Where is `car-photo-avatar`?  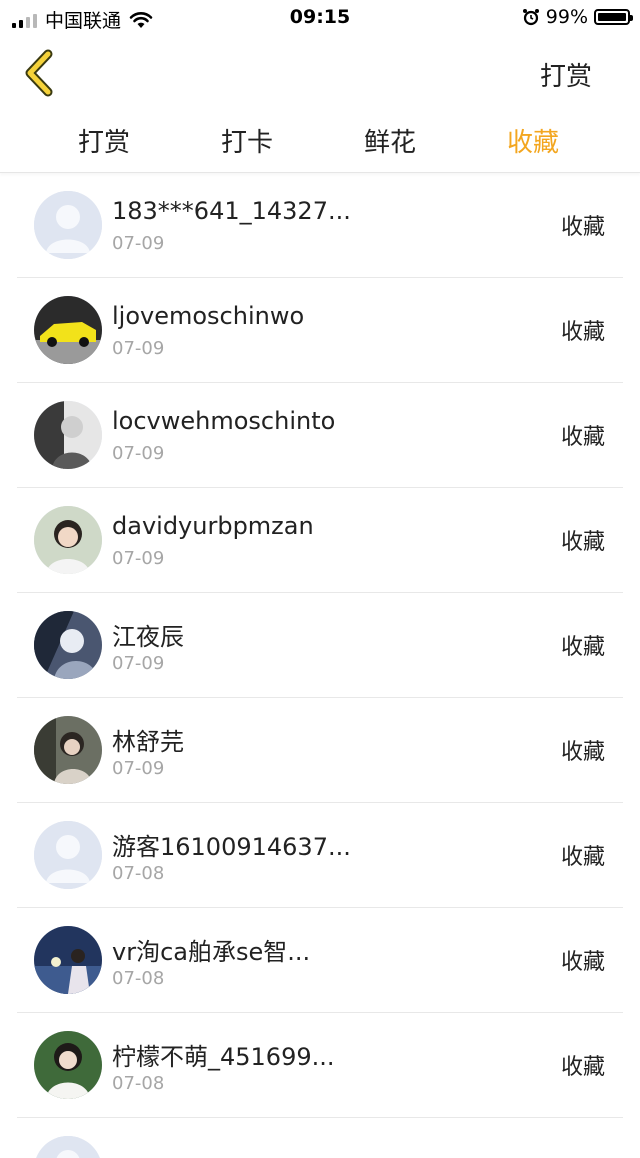 car-photo-avatar is located at coordinates (68, 330).